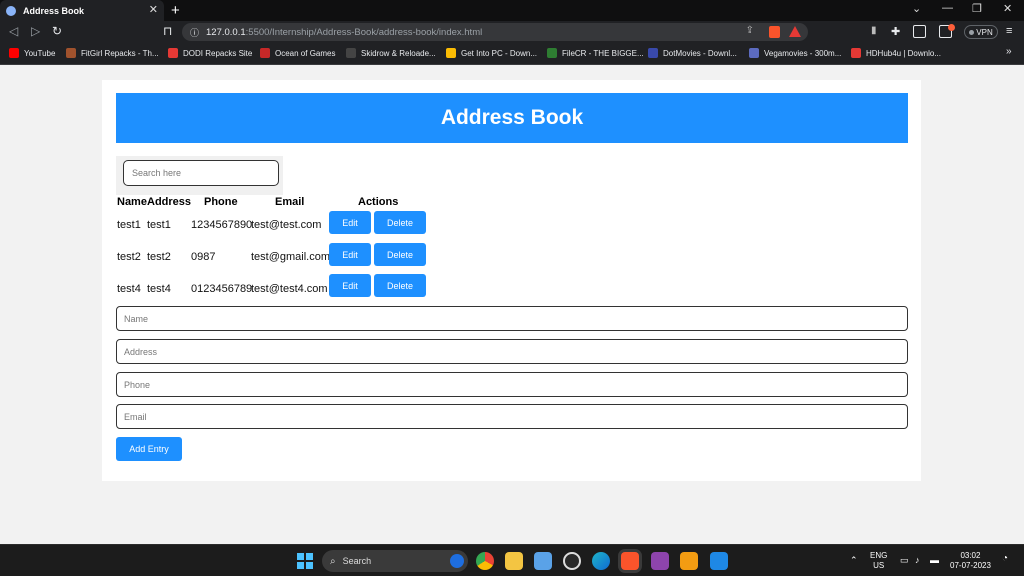 Image resolution: width=1024 pixels, height=576 pixels. I want to click on back-icon: ◁, so click(13, 31).